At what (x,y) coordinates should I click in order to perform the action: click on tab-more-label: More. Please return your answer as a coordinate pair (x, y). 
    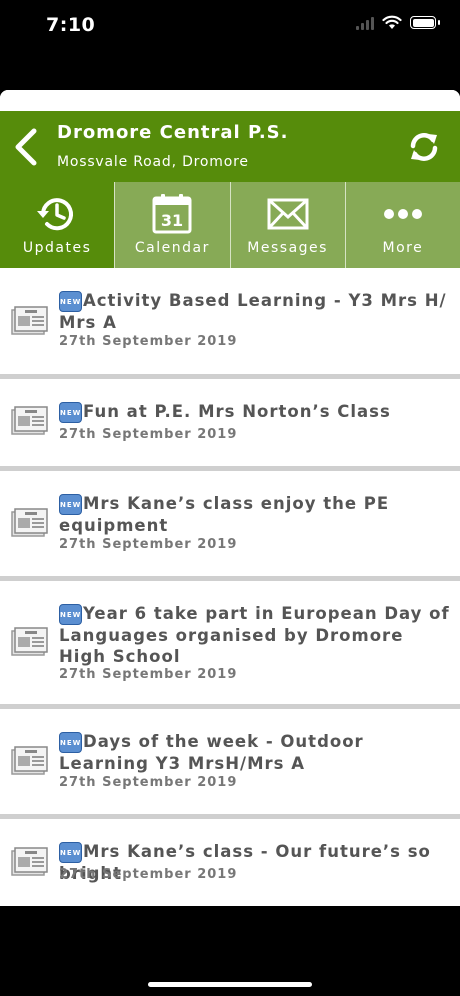
    Looking at the image, I should click on (403, 248).